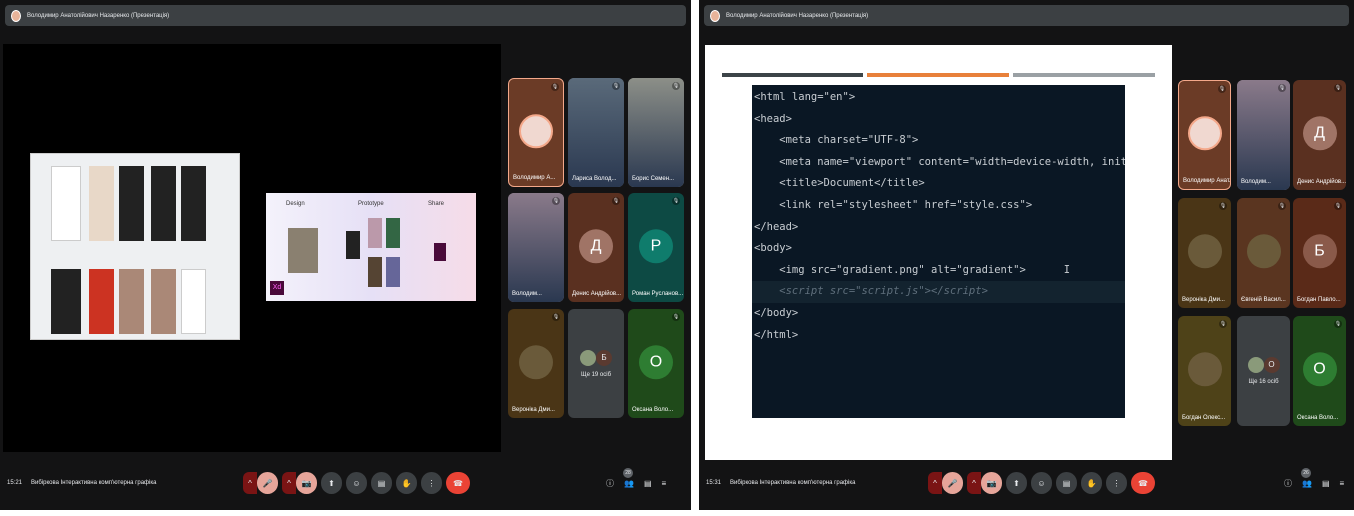 The height and width of the screenshot is (516, 1354). I want to click on xd-icon-small, so click(440, 252).